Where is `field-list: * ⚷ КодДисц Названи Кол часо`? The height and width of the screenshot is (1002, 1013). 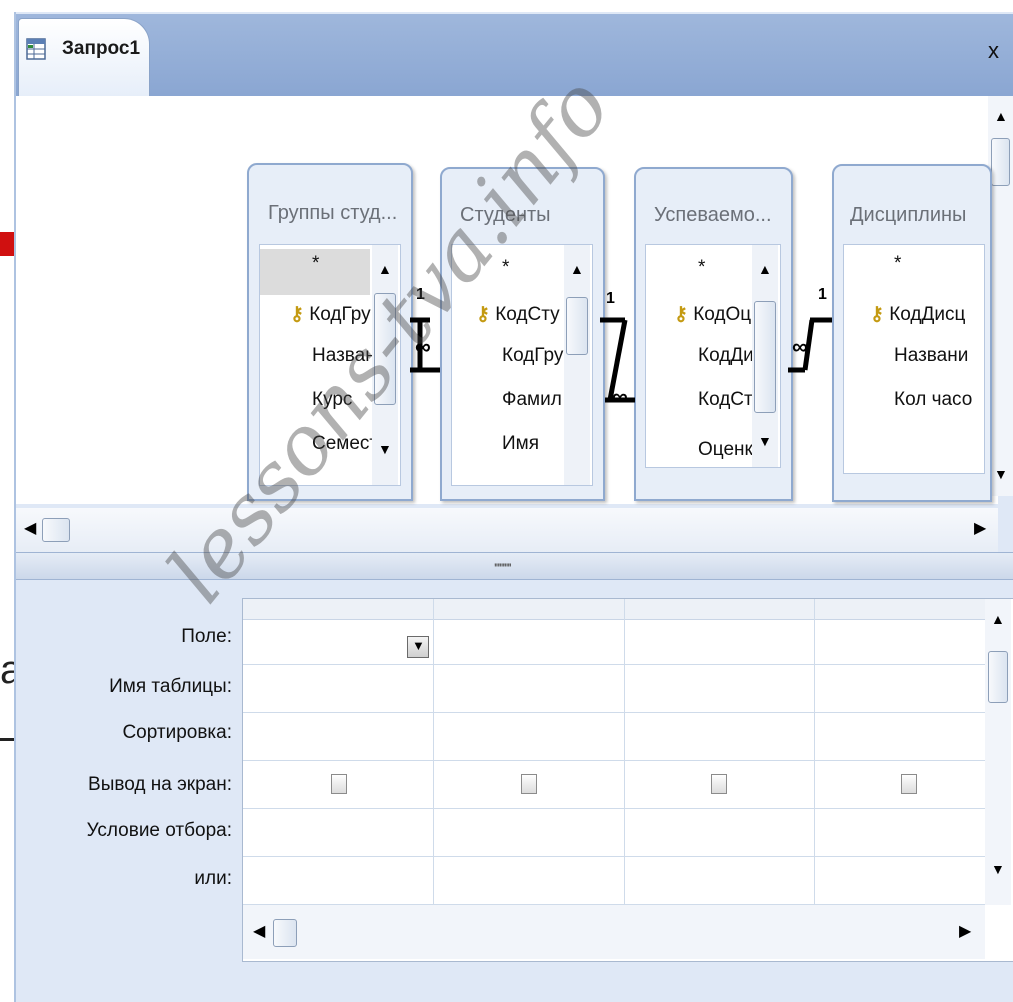 field-list: * ⚷ КодДисц Названи Кол часо is located at coordinates (914, 359).